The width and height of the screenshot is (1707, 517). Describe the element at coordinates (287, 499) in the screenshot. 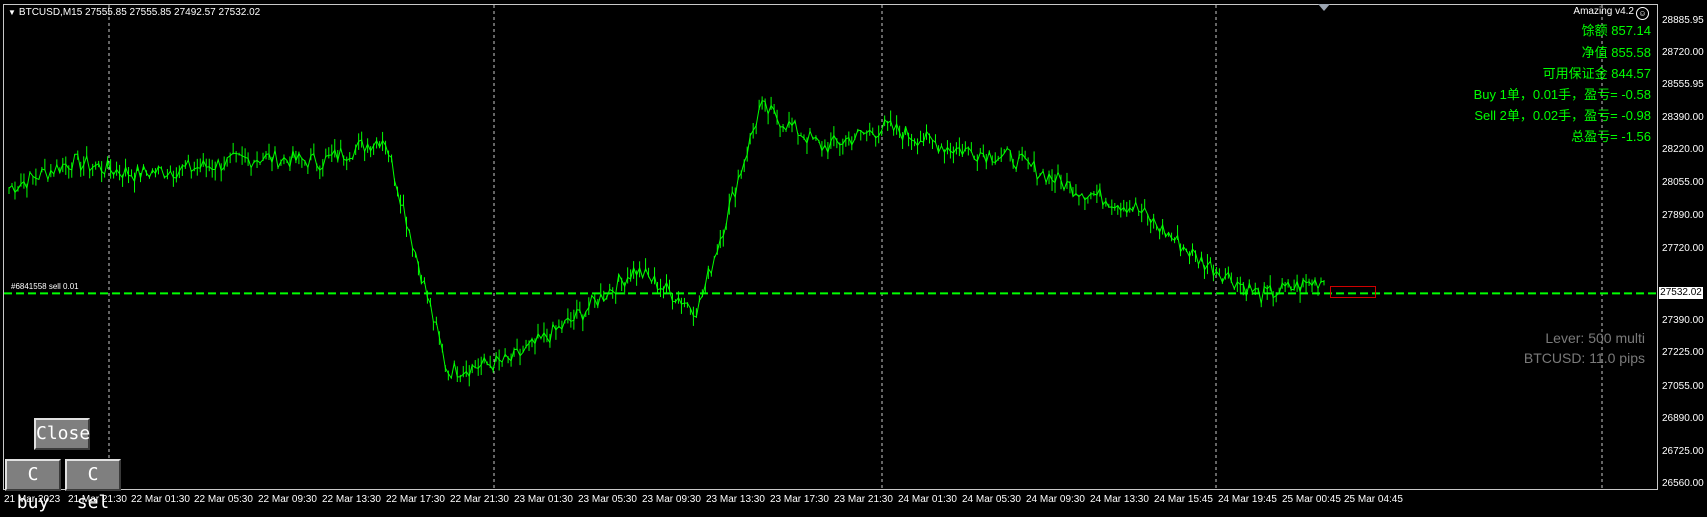

I see `time-tick-label: 22 Mar 09:30` at that location.